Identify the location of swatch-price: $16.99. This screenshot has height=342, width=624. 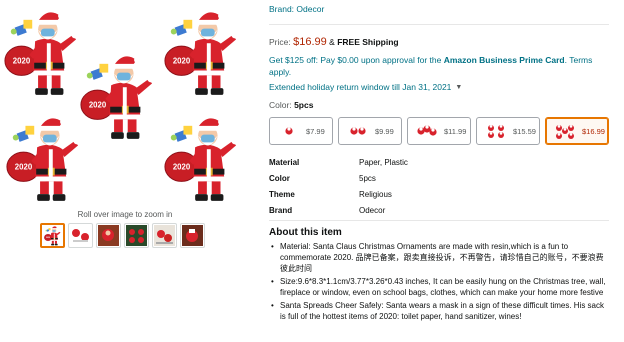
(593, 131).